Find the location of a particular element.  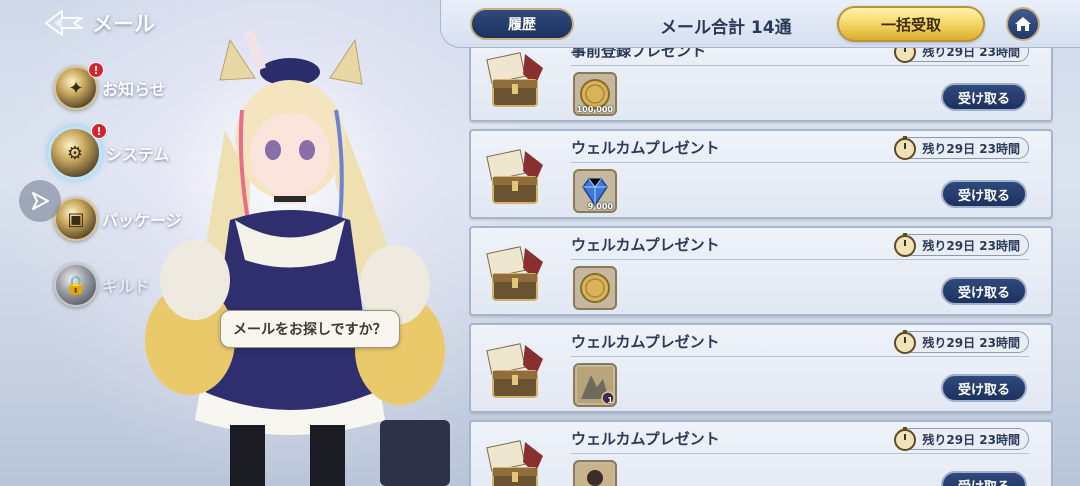

play-arrow-icon is located at coordinates (40, 201).